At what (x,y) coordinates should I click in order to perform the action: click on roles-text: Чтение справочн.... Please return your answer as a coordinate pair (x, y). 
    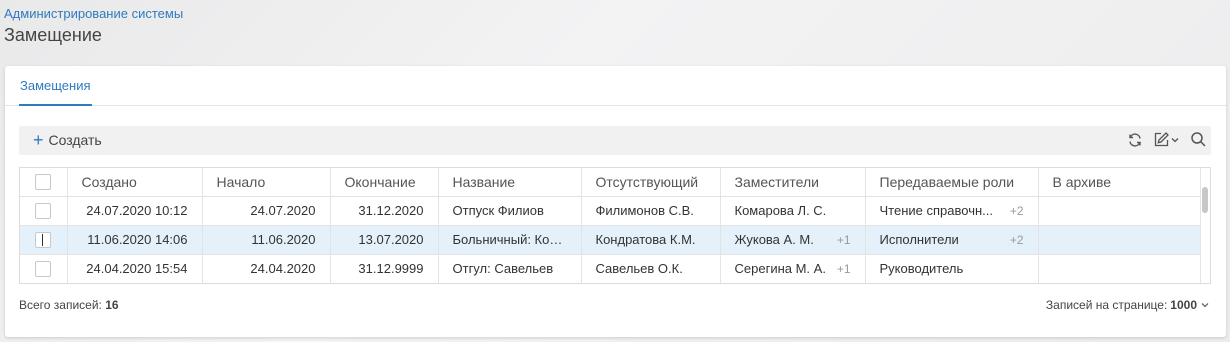
    Looking at the image, I should click on (936, 210).